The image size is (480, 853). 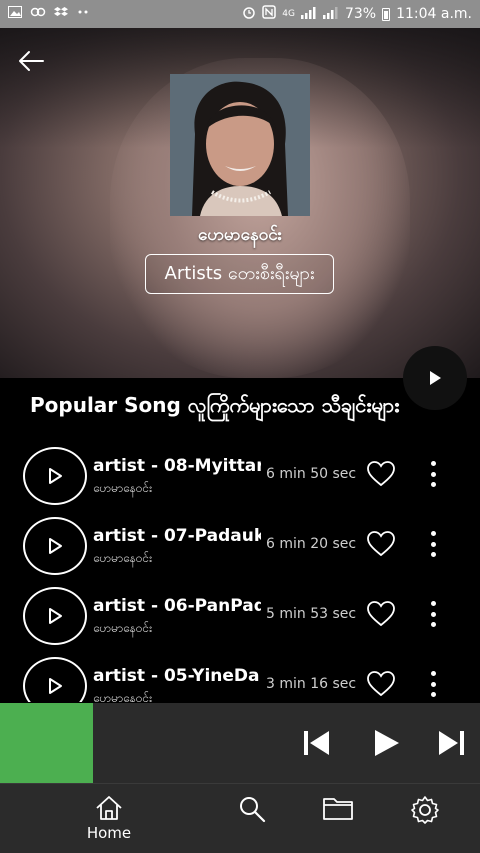 What do you see at coordinates (240, 14) in the screenshot?
I see `status-bar: 4G 73% 11:04 a.m.` at bounding box center [240, 14].